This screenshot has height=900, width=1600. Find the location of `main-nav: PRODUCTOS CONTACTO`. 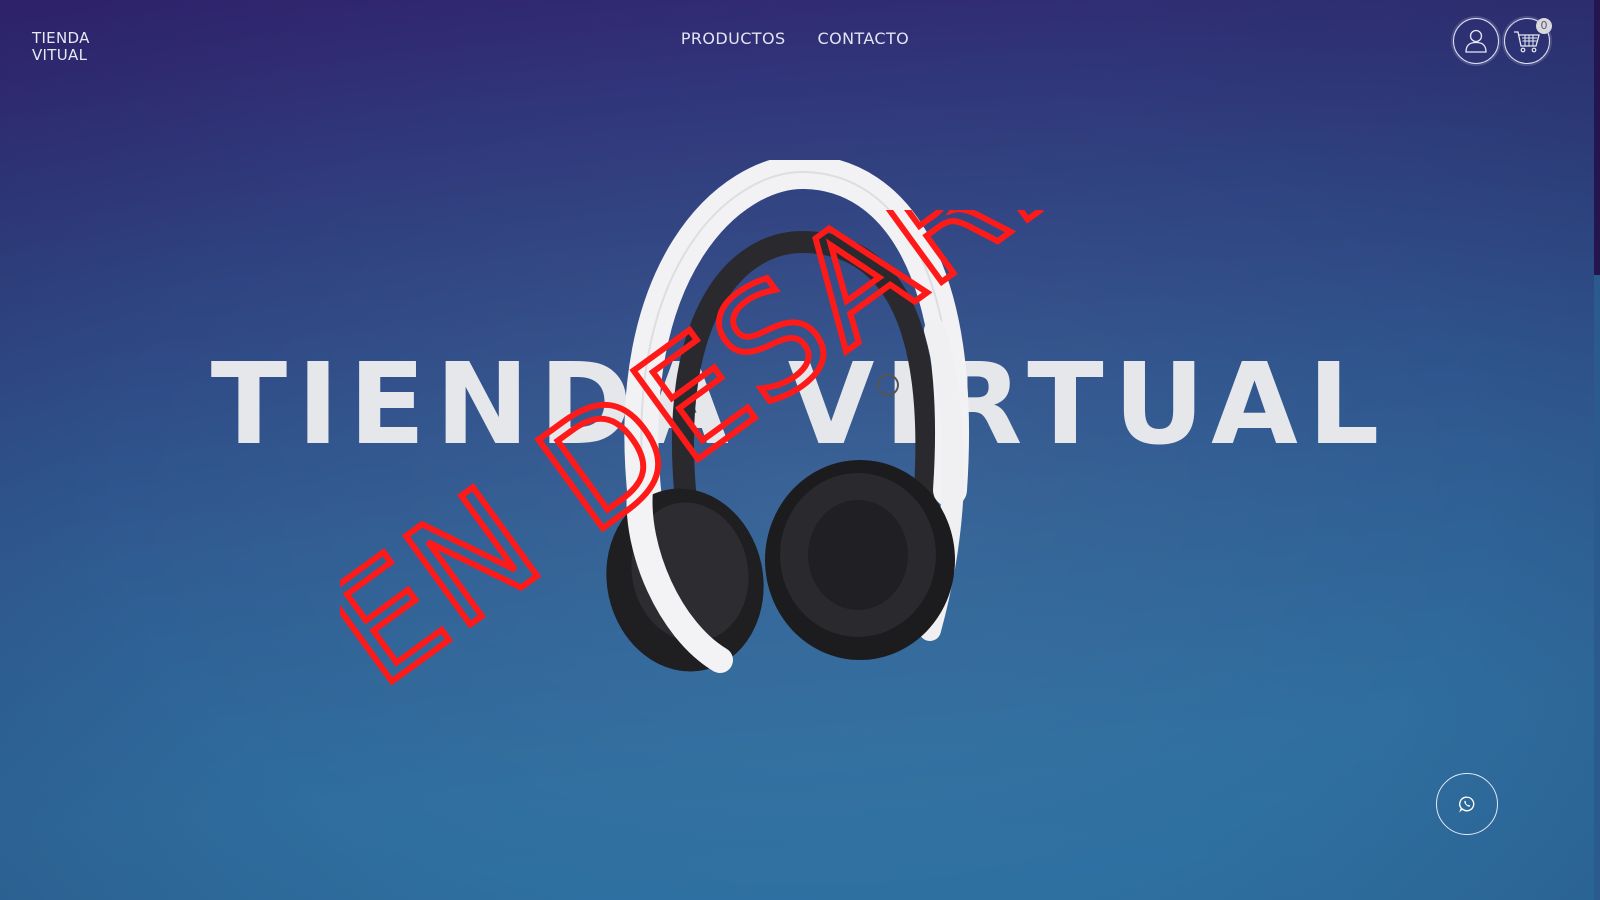

main-nav: PRODUCTOS CONTACTO is located at coordinates (800, 38).